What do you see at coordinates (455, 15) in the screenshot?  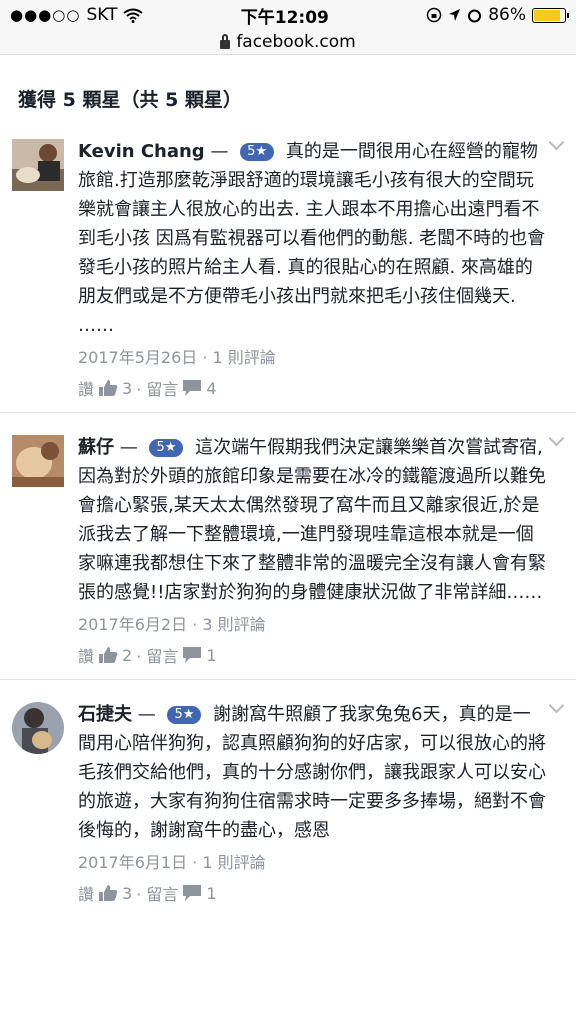 I see `location-icon` at bounding box center [455, 15].